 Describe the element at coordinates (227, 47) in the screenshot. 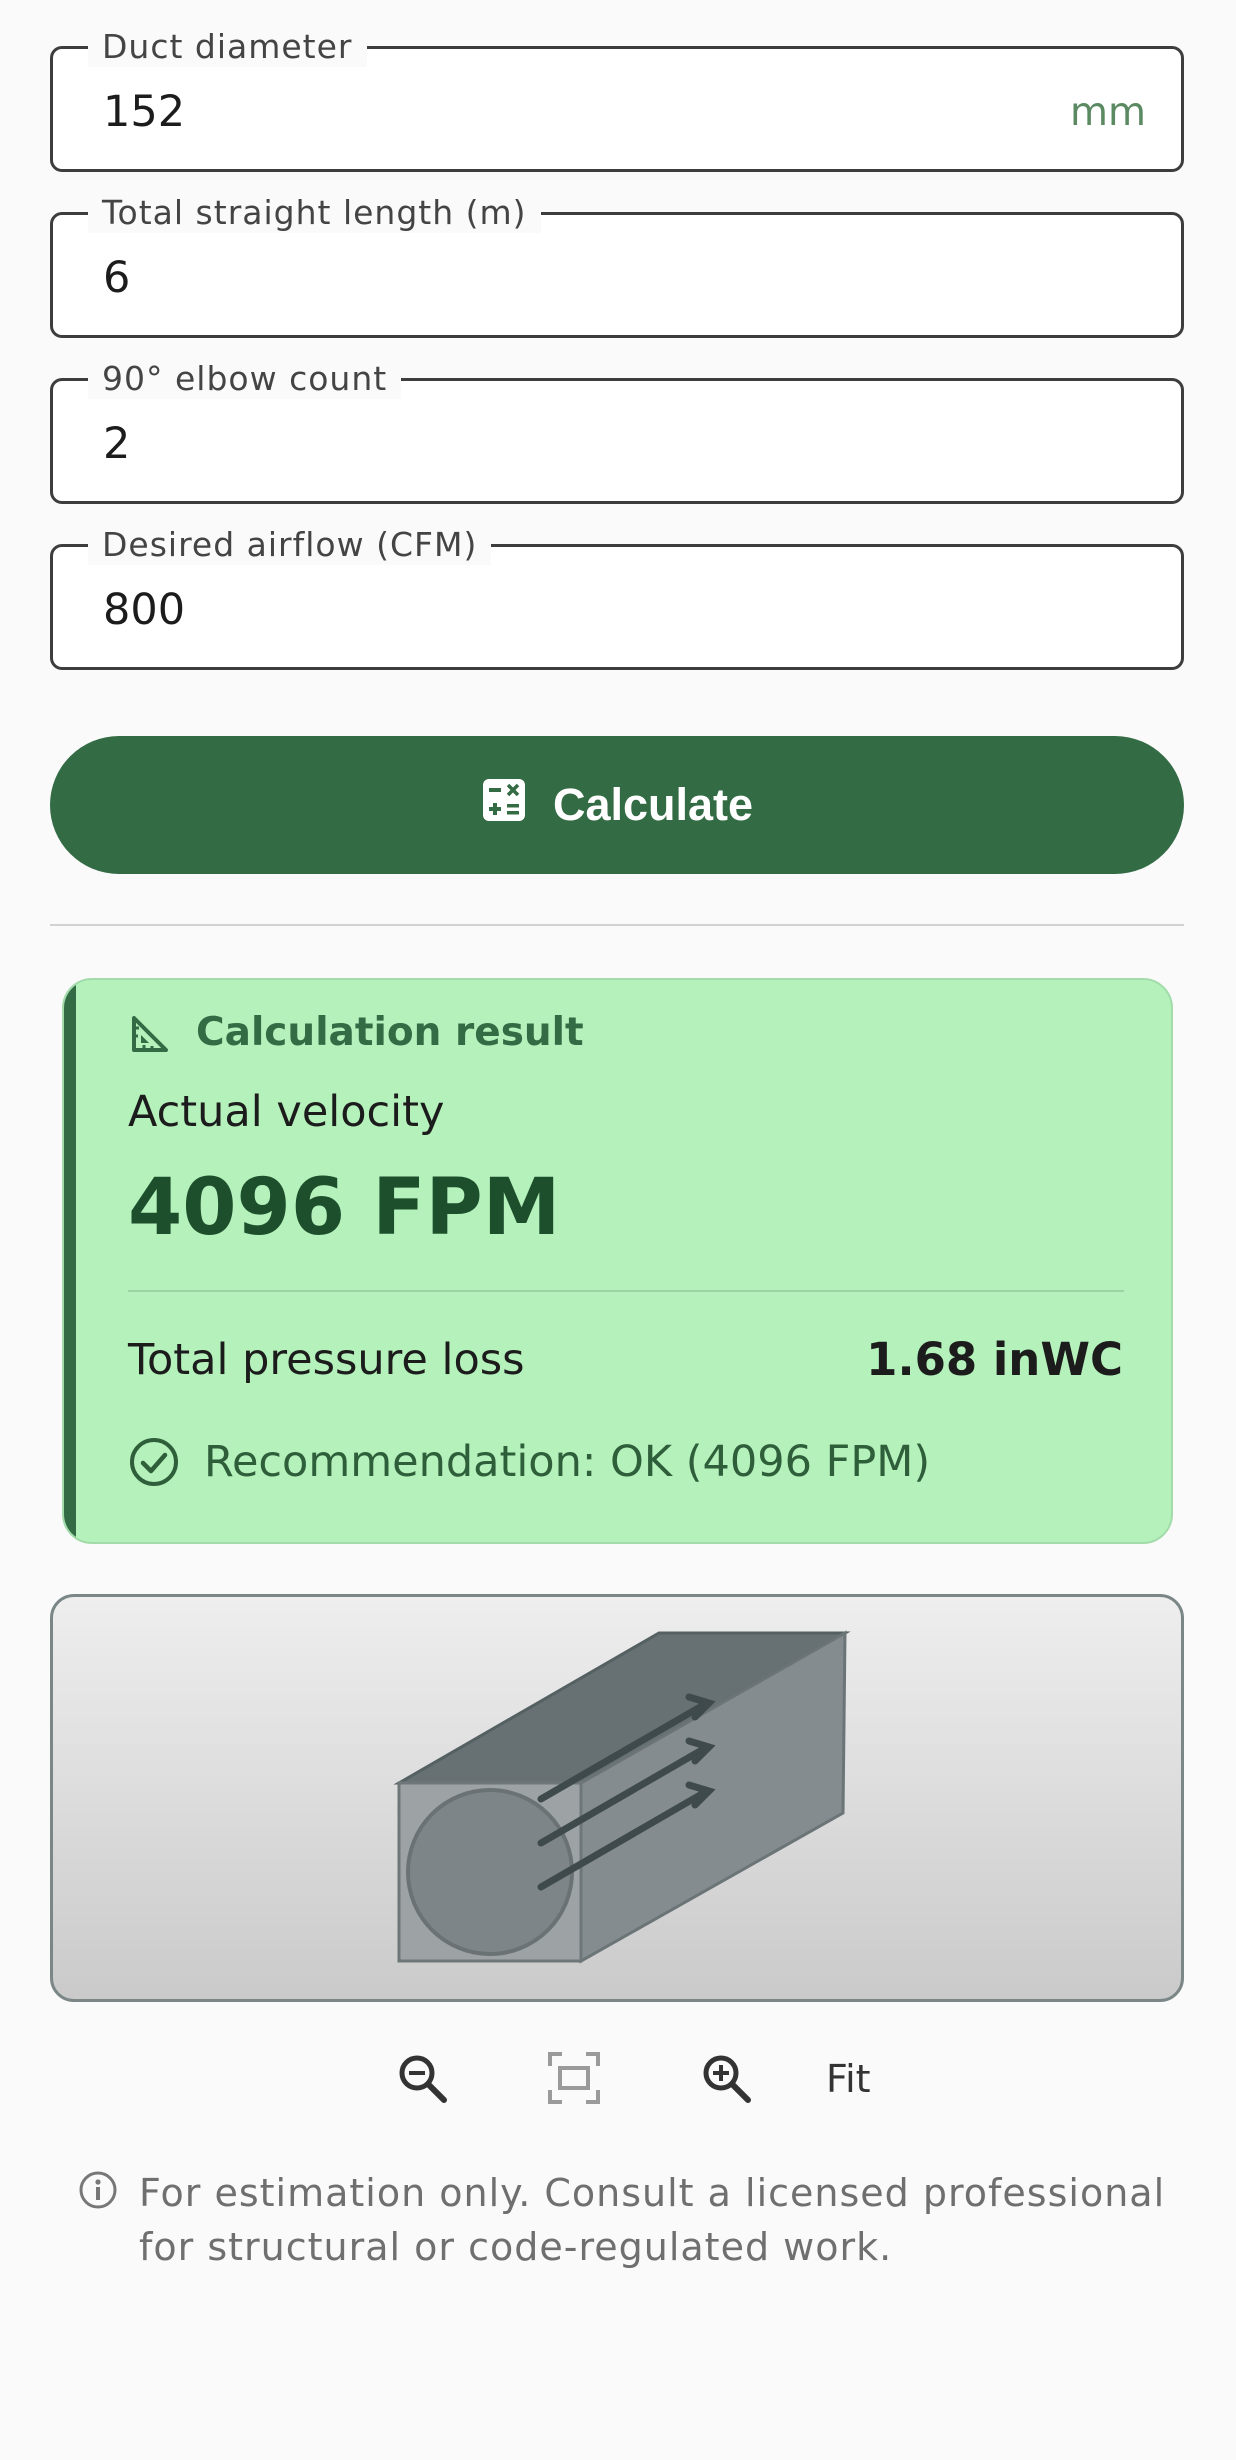

I see `duct-diameter-label: Duct diameter` at that location.